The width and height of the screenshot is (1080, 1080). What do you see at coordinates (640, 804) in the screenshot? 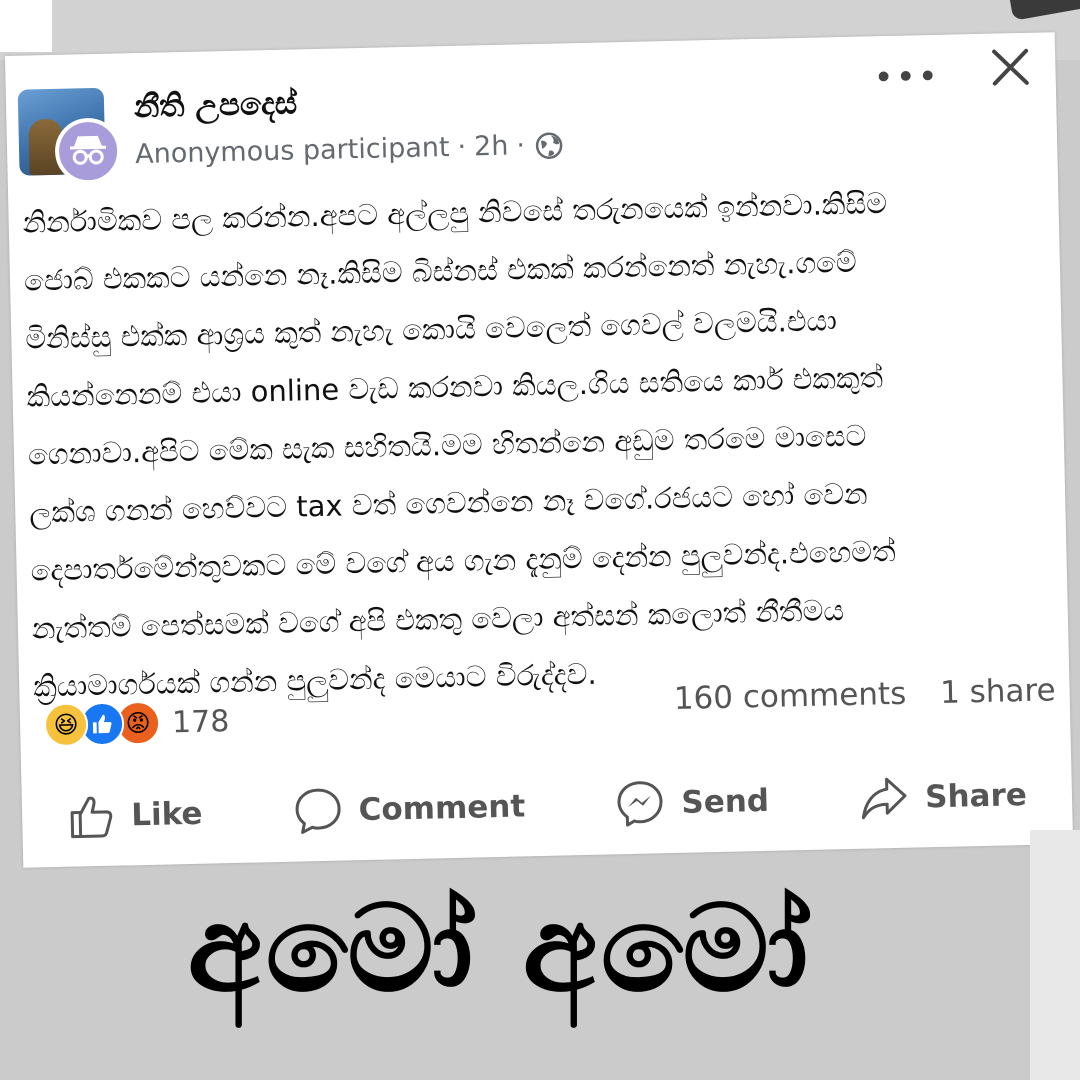
I see `messenger-icon` at bounding box center [640, 804].